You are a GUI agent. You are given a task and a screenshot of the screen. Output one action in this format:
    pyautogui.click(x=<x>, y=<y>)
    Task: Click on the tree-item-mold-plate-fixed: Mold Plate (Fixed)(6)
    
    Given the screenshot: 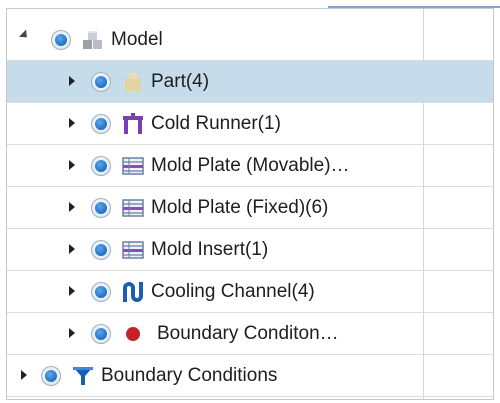 What is the action you would take?
    pyautogui.click(x=250, y=208)
    